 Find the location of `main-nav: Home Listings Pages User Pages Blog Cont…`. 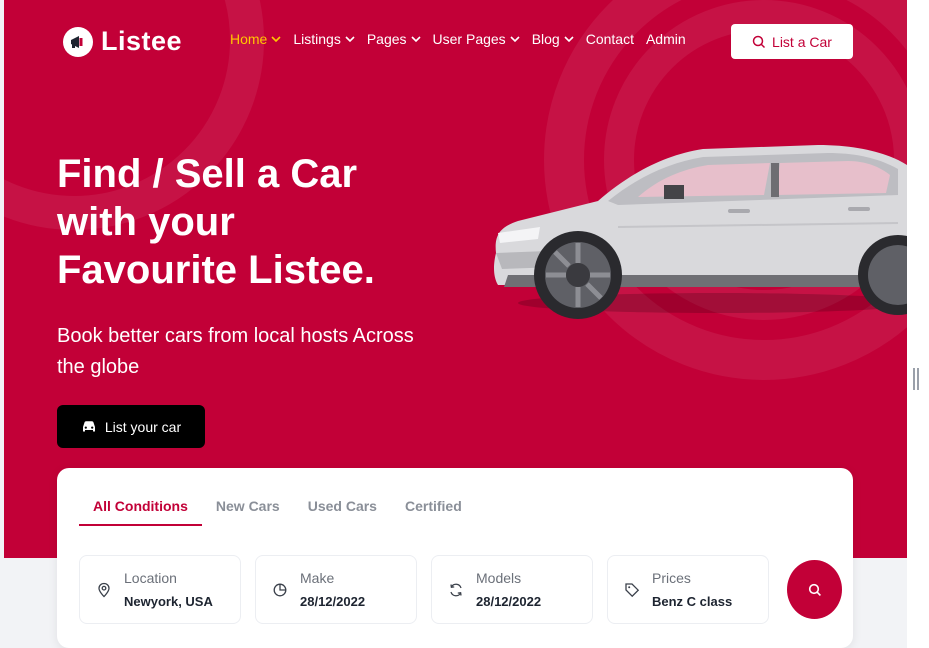

main-nav: Home Listings Pages User Pages Blog Cont… is located at coordinates (458, 39).